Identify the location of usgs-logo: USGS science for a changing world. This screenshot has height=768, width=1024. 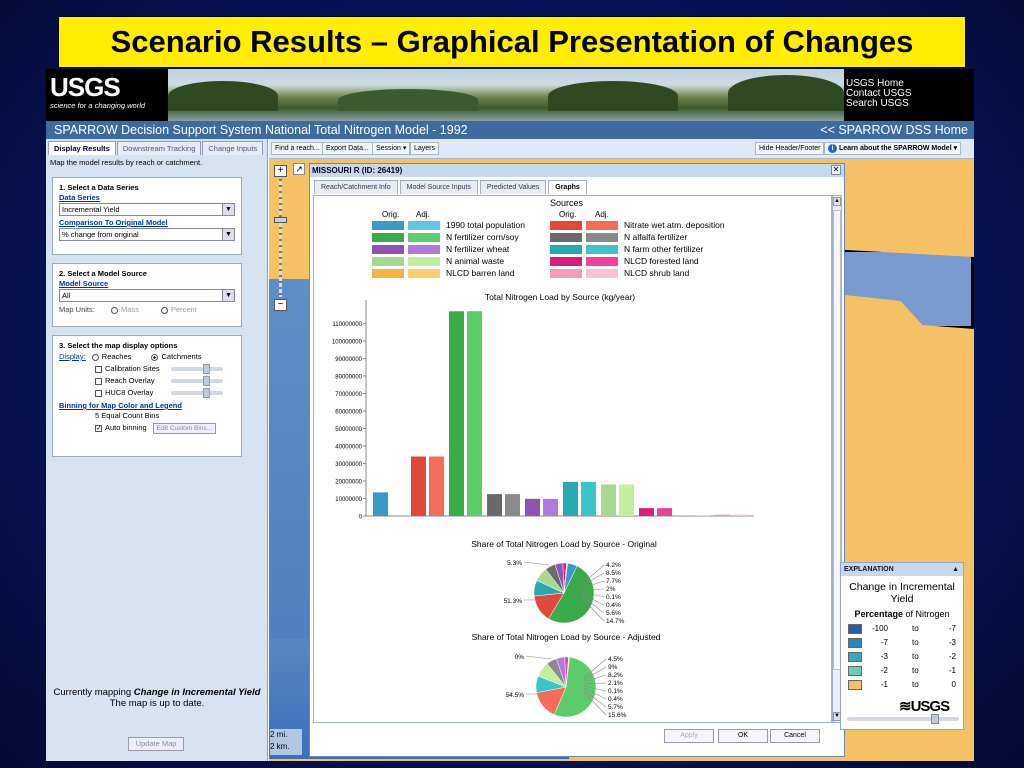
(109, 95).